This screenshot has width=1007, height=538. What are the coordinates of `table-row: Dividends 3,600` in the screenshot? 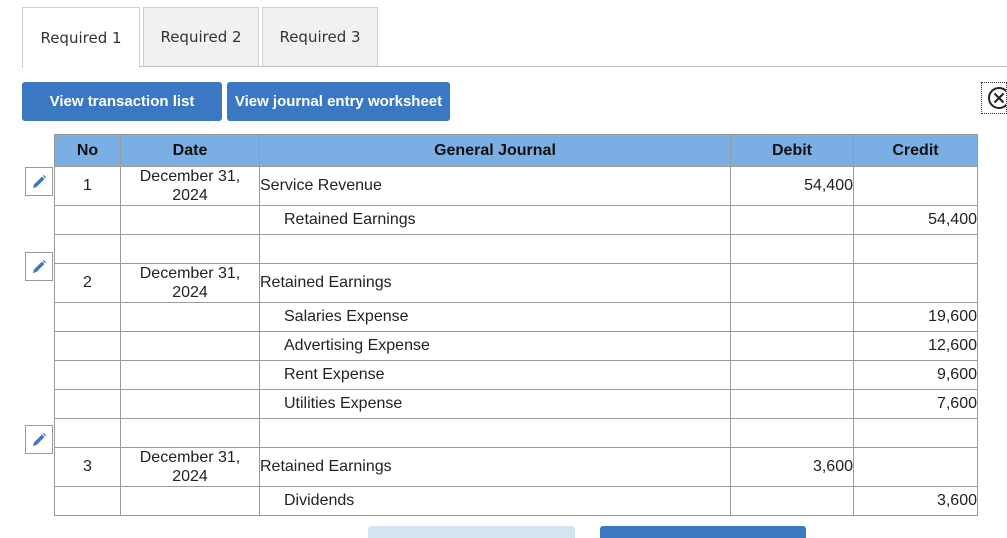 It's located at (516, 501).